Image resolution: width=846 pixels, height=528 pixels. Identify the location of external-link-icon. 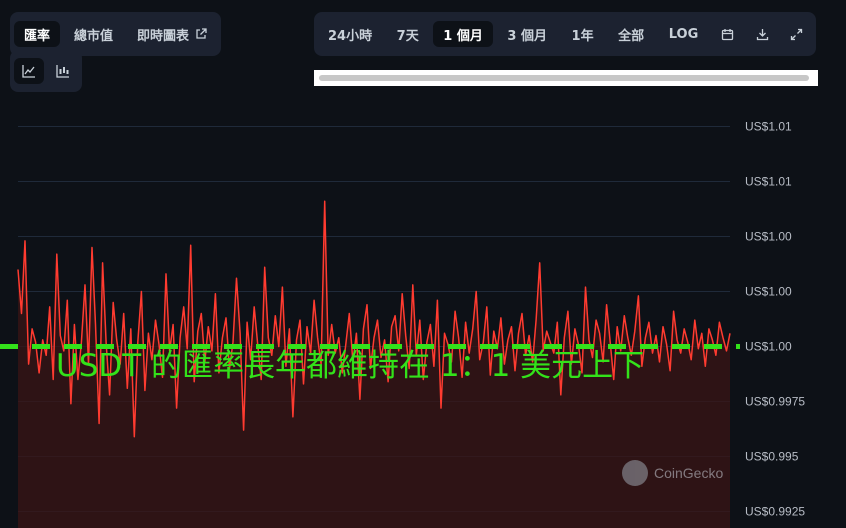
(201, 33).